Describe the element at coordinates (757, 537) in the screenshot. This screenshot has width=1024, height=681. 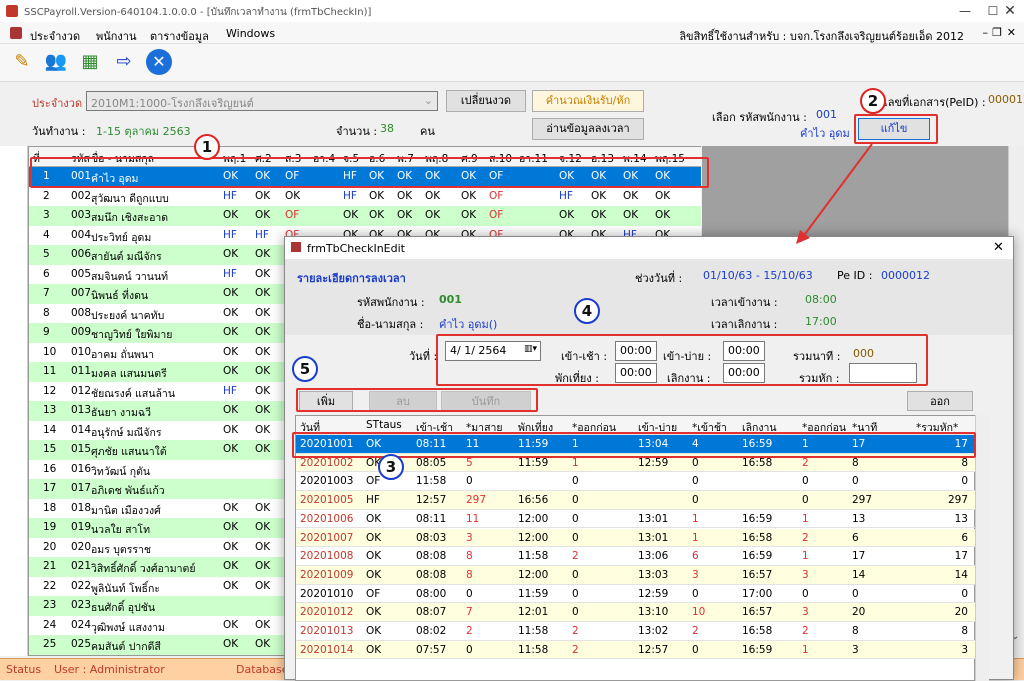
I see `detail-cell: 16:58` at that location.